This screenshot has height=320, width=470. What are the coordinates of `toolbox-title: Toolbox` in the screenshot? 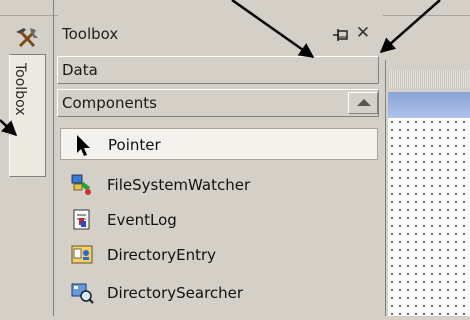 It's located at (90, 34).